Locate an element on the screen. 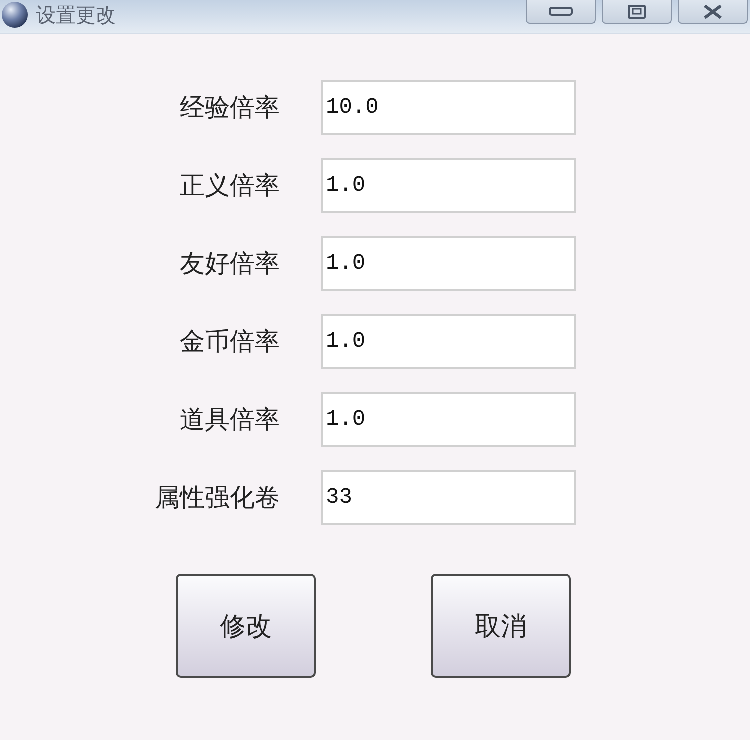 The width and height of the screenshot is (750, 740). globe-icon is located at coordinates (15, 15).